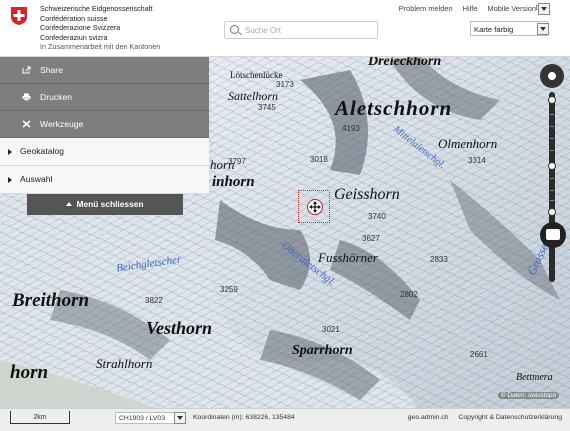 Image resolution: width=570 pixels, height=431 pixels. I want to click on crs-dropdown-icon, so click(180, 418).